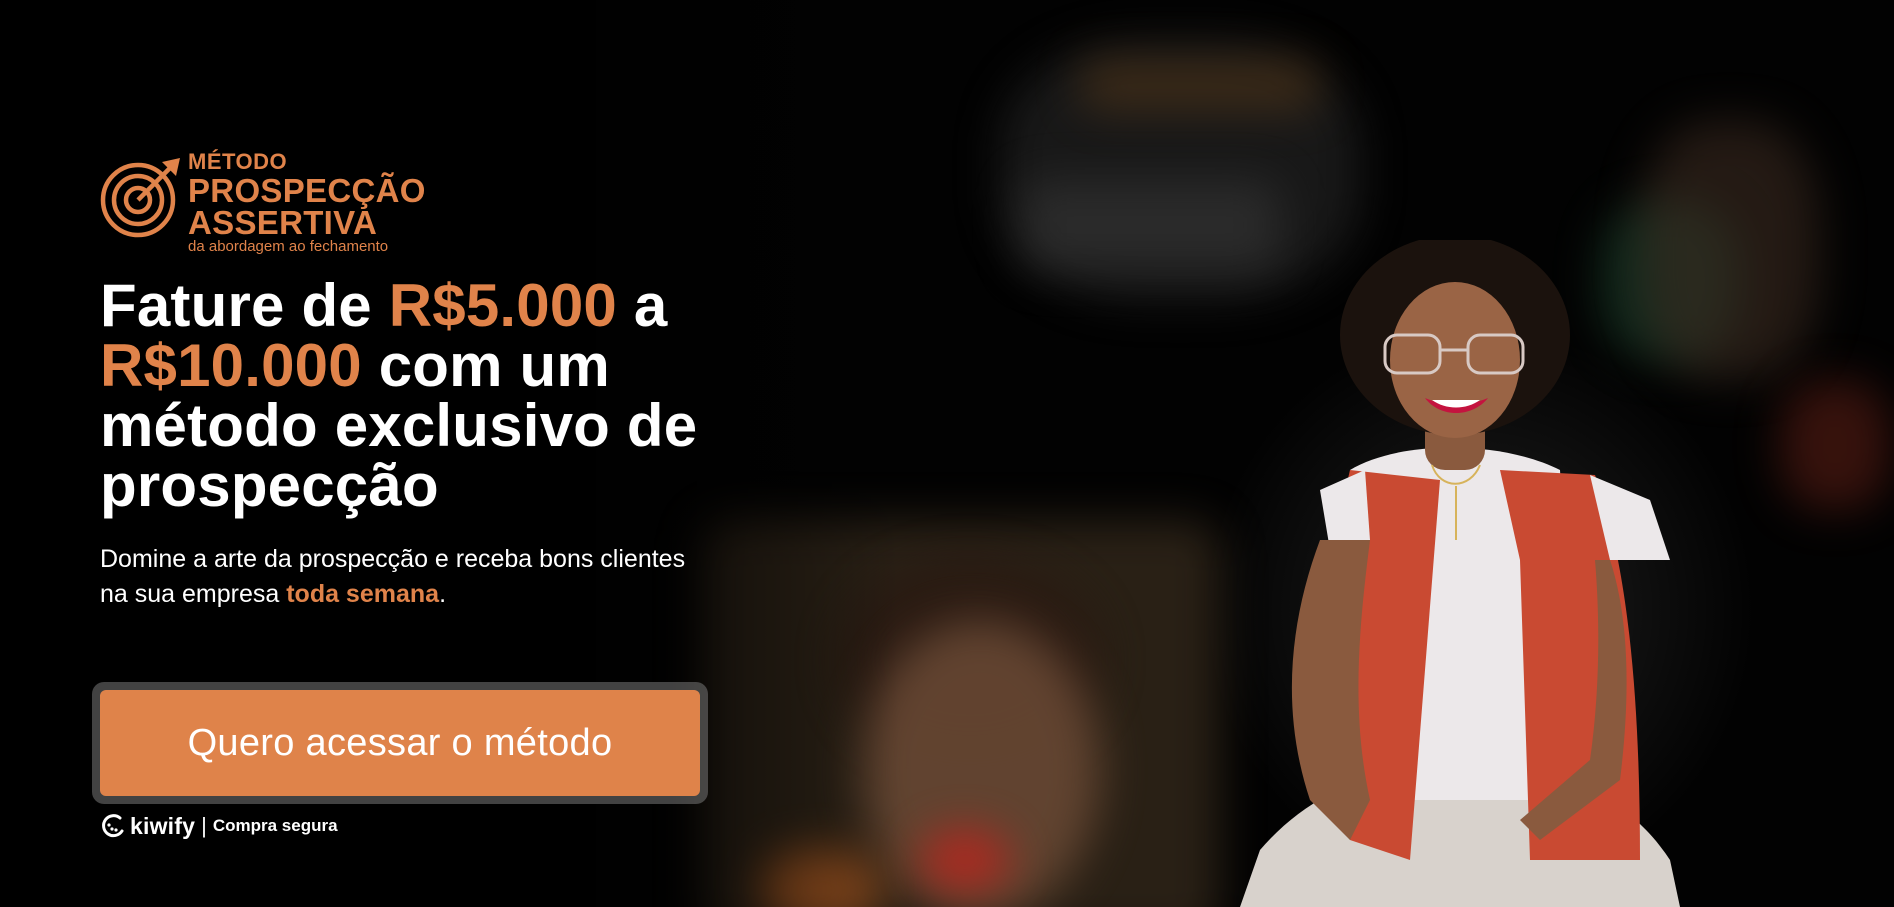 The height and width of the screenshot is (907, 1894). Describe the element at coordinates (1200, 85) in the screenshot. I see `background-blur-sign` at that location.